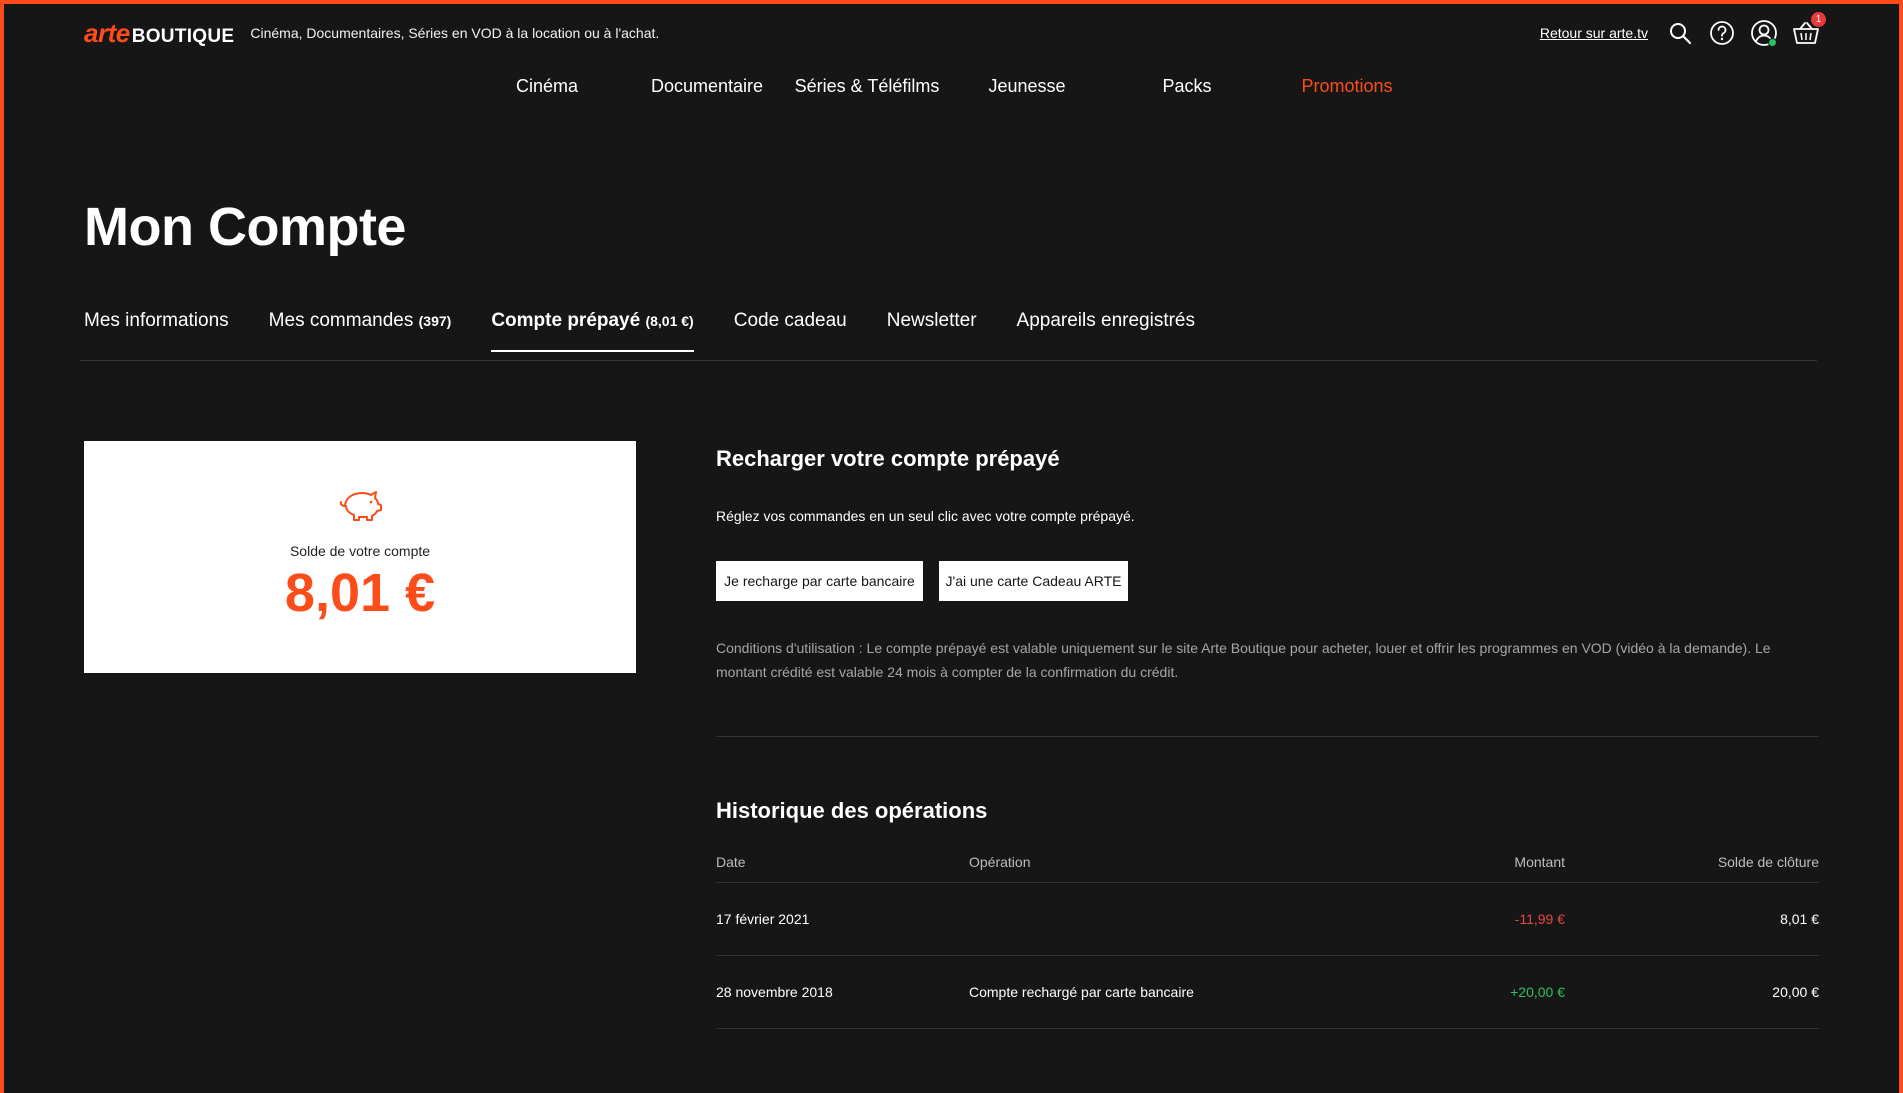  What do you see at coordinates (1267, 736) in the screenshot?
I see `section-divider` at bounding box center [1267, 736].